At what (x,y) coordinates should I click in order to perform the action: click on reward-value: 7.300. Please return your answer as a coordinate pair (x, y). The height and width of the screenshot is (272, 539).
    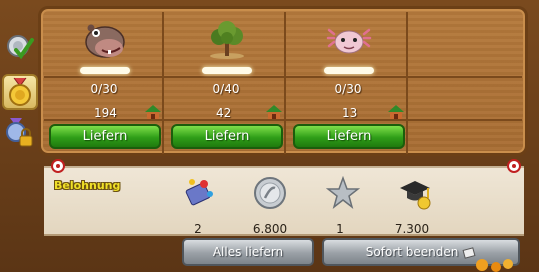
    Looking at the image, I should click on (412, 229).